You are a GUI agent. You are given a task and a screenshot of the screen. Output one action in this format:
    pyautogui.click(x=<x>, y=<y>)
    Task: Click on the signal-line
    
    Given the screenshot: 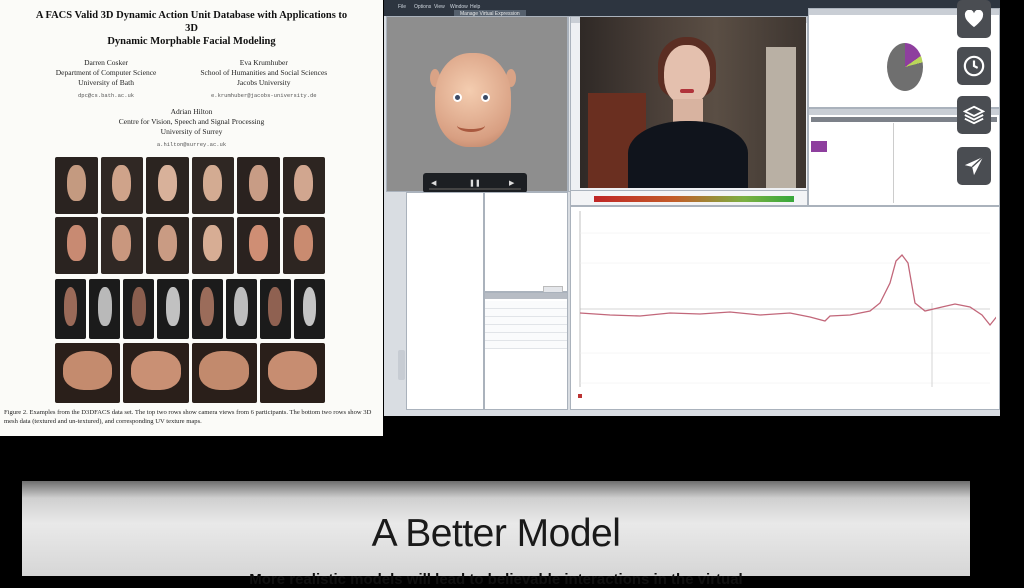 What is the action you would take?
    pyautogui.click(x=787, y=290)
    